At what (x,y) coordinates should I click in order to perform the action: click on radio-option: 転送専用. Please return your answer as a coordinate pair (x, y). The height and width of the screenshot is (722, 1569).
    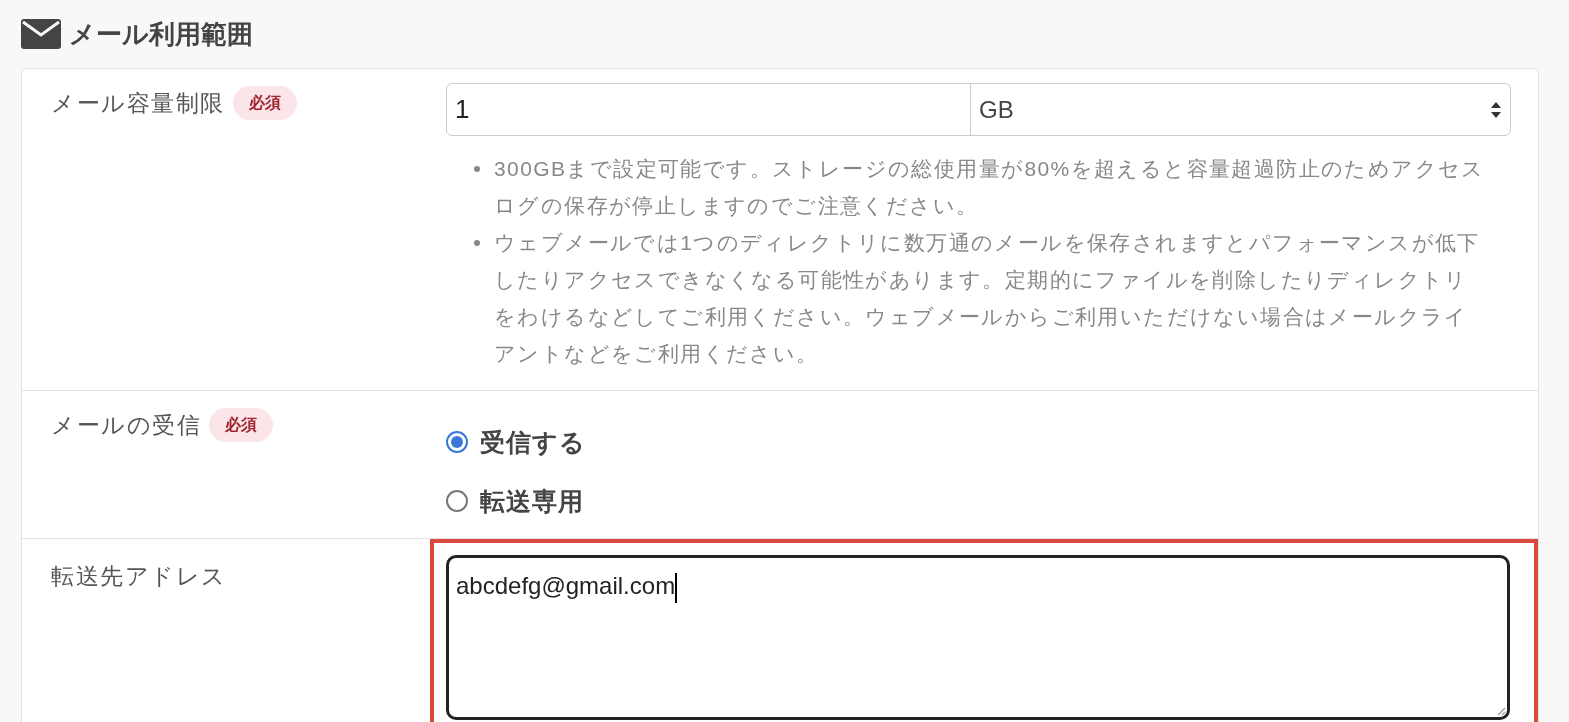
    Looking at the image, I should click on (515, 501).